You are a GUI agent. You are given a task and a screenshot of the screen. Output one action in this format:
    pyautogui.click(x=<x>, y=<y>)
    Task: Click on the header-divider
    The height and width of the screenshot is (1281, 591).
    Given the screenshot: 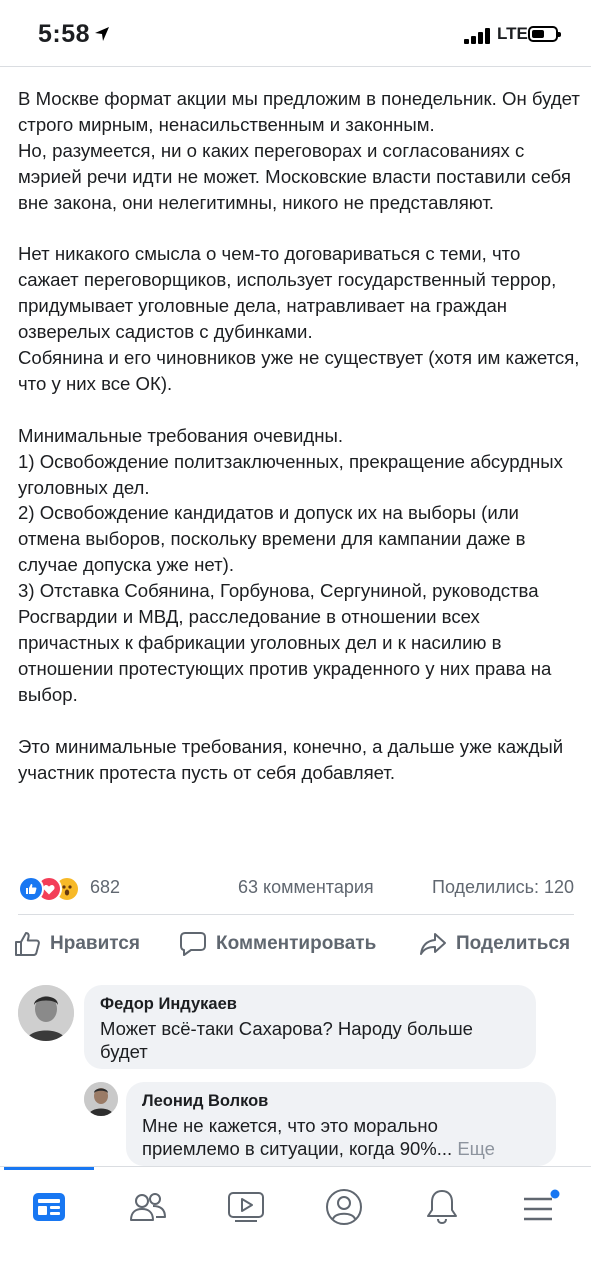 What is the action you would take?
    pyautogui.click(x=295, y=66)
    